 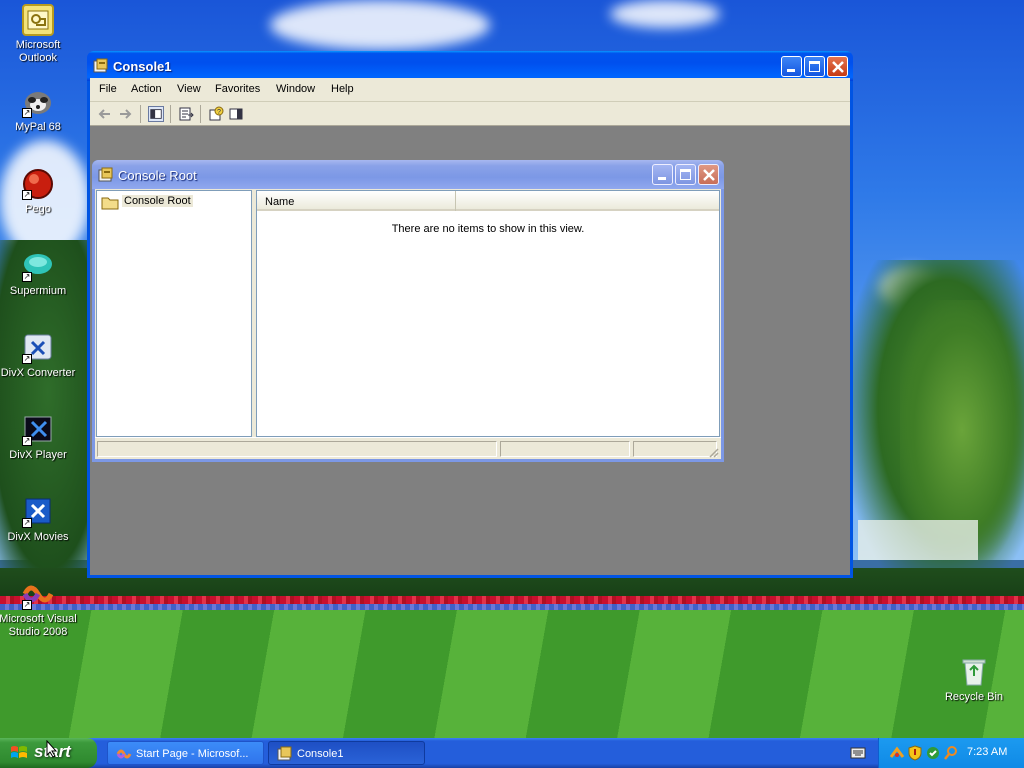 What do you see at coordinates (156, 114) in the screenshot?
I see `show-hide-tree-icon` at bounding box center [156, 114].